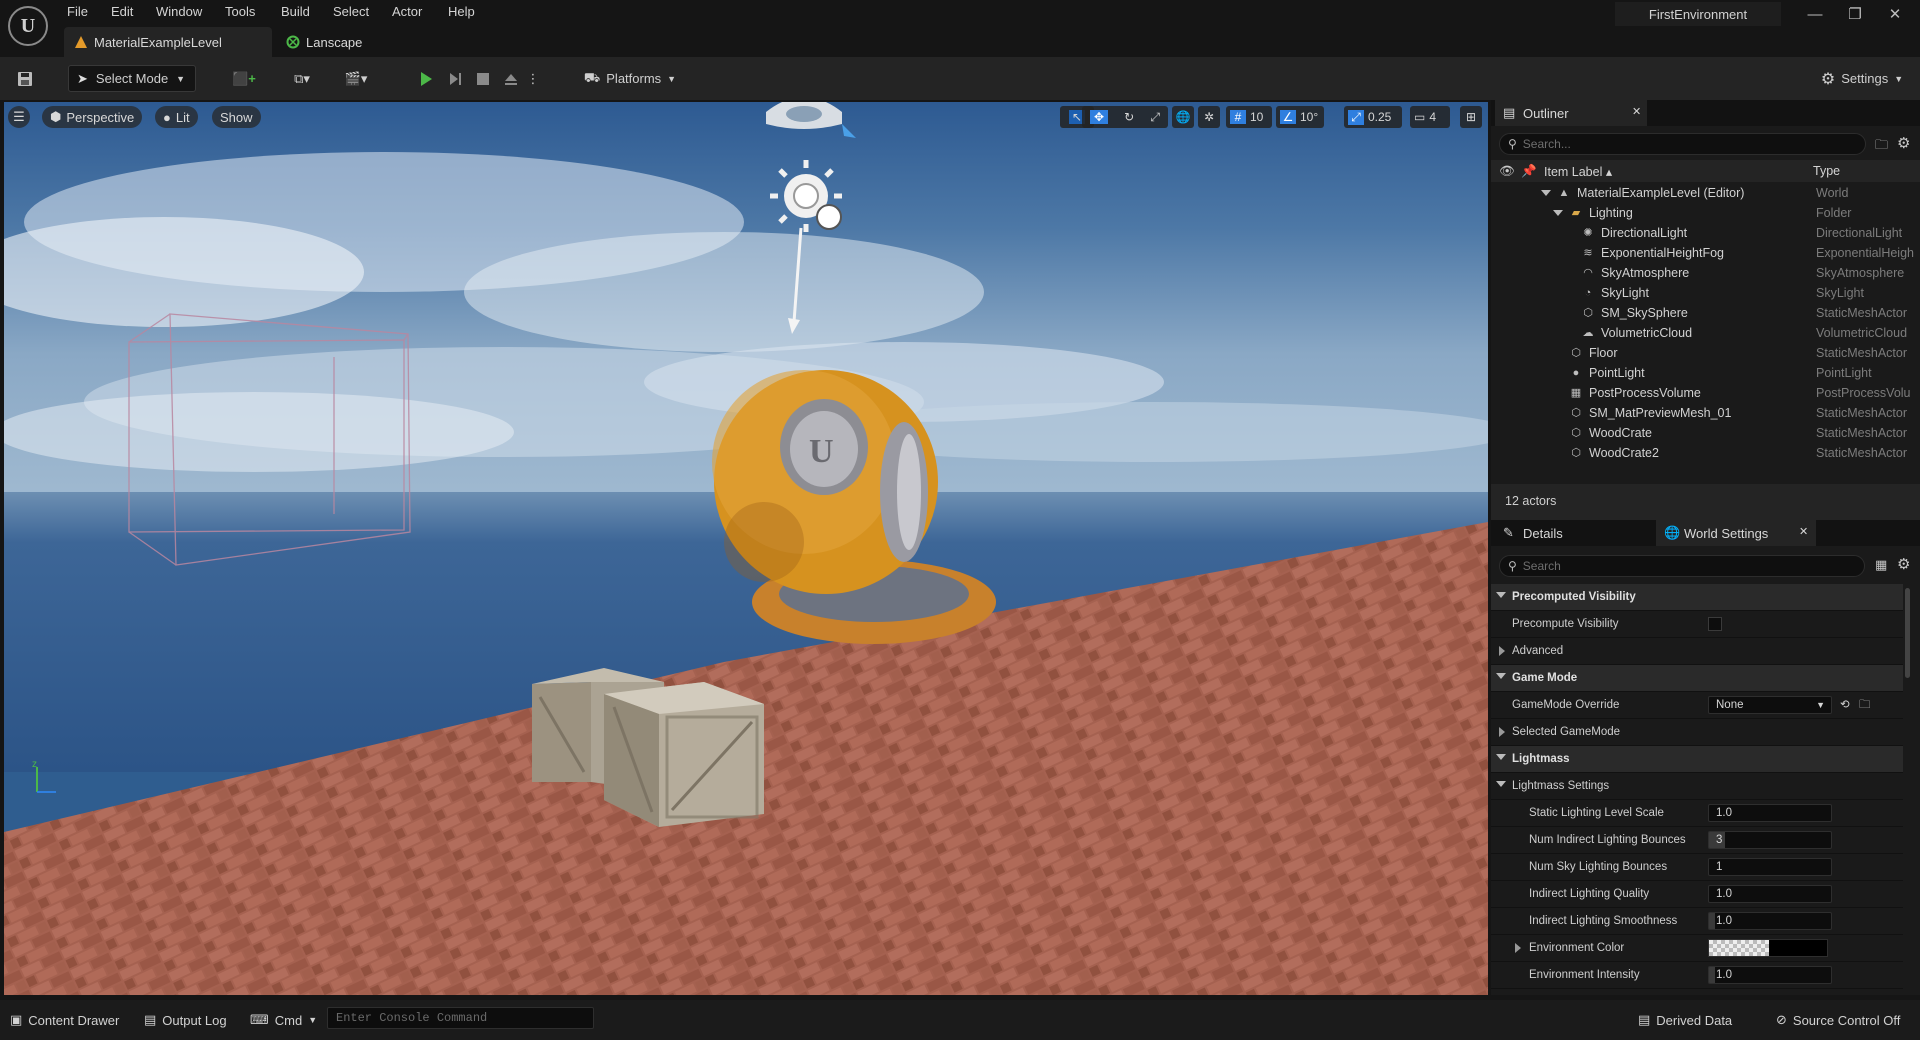  What do you see at coordinates (1430, 117) in the screenshot?
I see `camera-speed-button: ▭ 4` at bounding box center [1430, 117].